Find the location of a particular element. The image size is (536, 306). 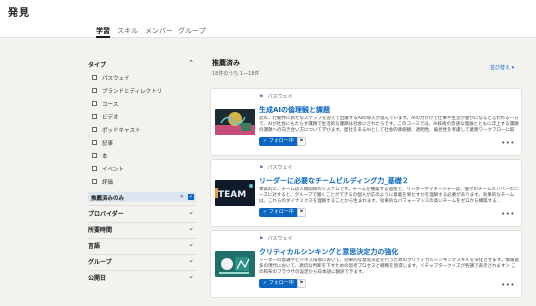

filter-option-label: イベント is located at coordinates (113, 170).